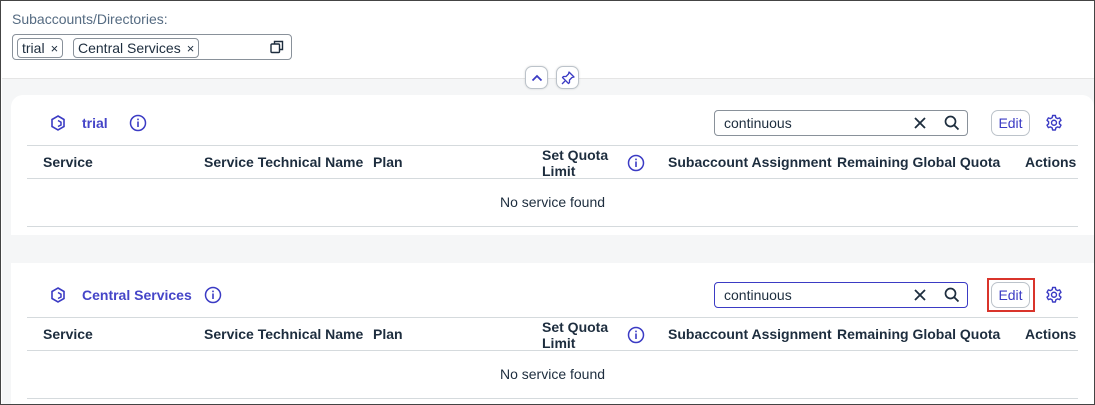 This screenshot has height=405, width=1095. What do you see at coordinates (137, 295) in the screenshot?
I see `section-title: Central Services` at bounding box center [137, 295].